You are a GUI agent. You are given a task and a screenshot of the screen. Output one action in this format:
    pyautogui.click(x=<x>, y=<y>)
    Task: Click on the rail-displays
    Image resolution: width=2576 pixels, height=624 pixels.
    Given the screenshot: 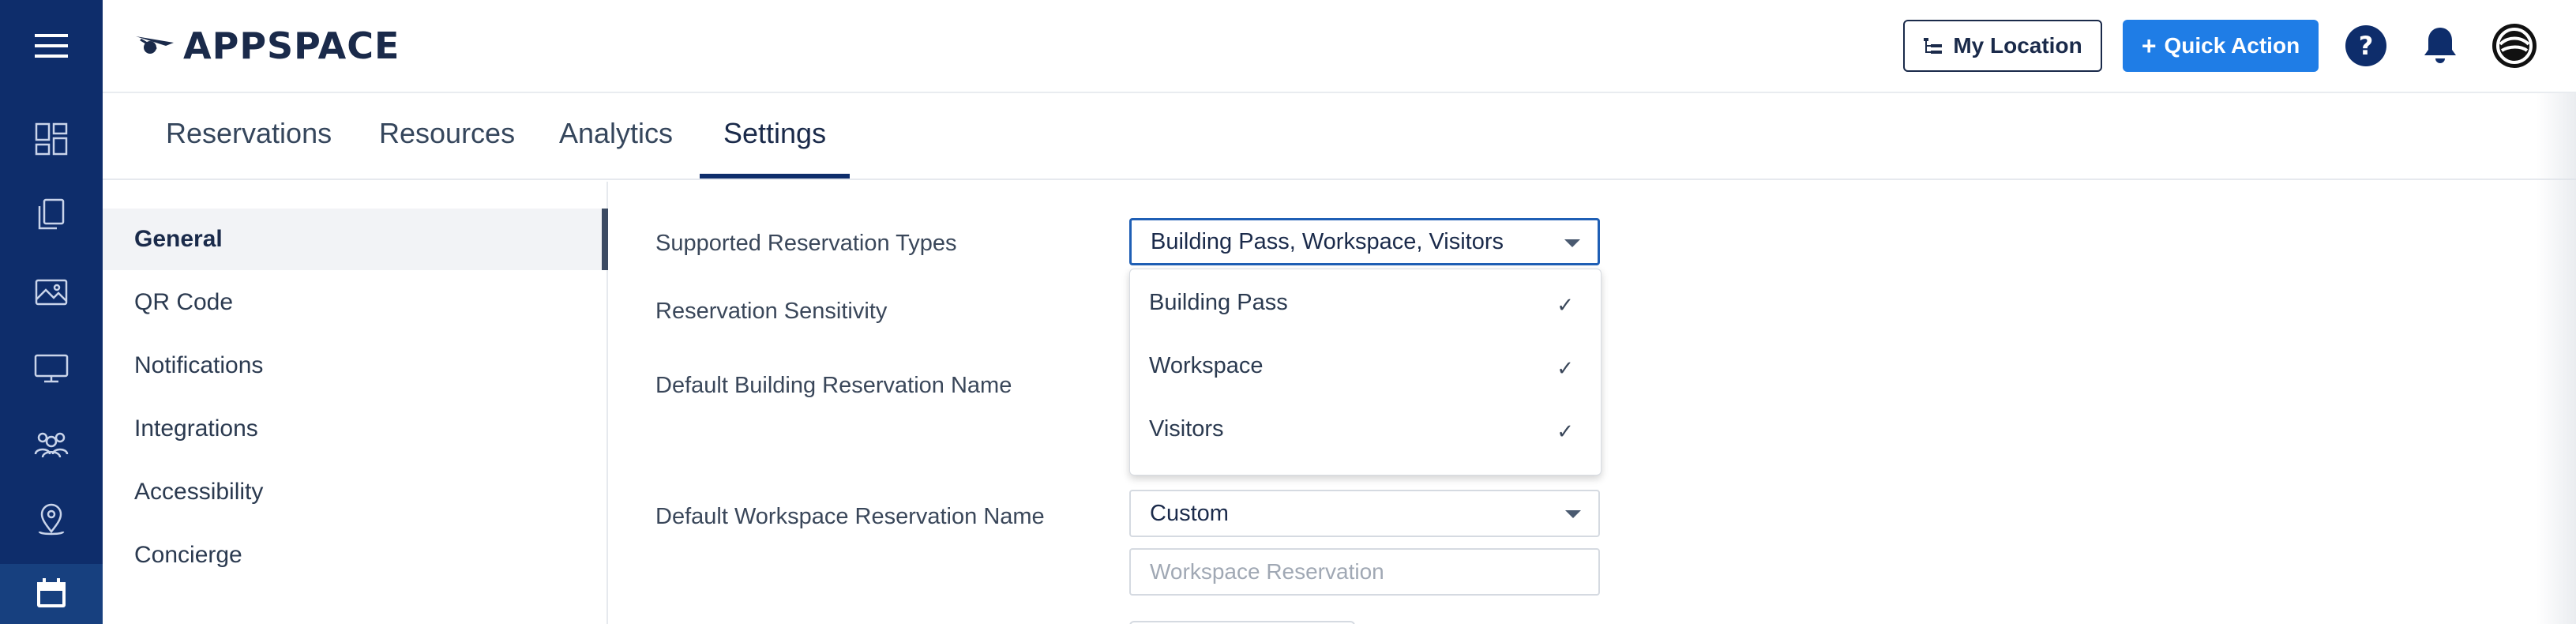 What is the action you would take?
    pyautogui.click(x=51, y=368)
    